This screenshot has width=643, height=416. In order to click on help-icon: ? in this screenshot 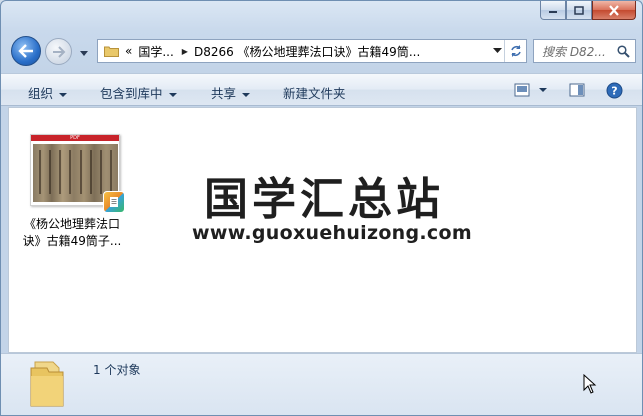, I will do `click(614, 90)`.